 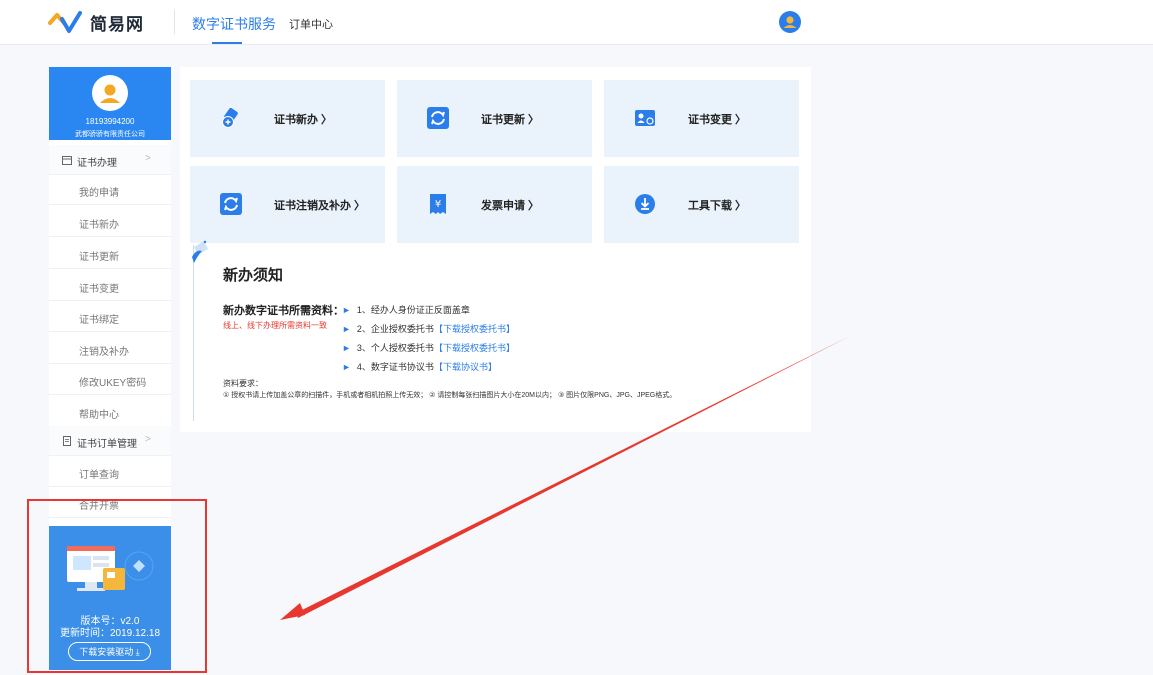 I want to click on download-icon, so click(x=645, y=204).